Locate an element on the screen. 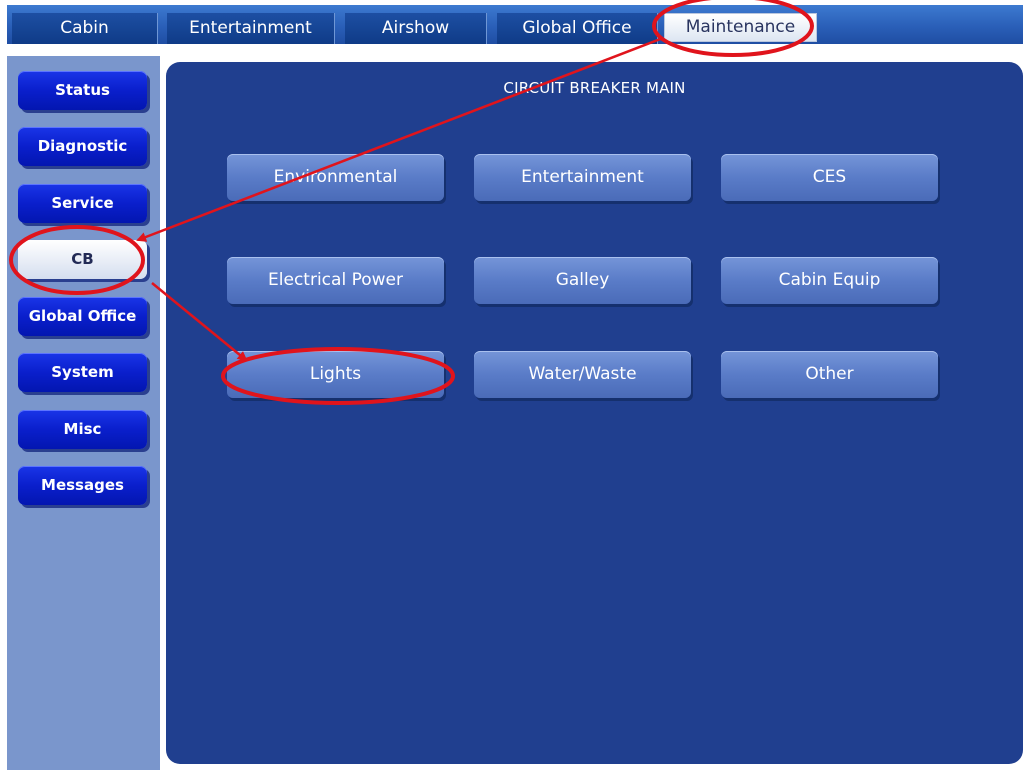 This screenshot has width=1027, height=773. sidebar-item-misc: Misc is located at coordinates (82, 429).